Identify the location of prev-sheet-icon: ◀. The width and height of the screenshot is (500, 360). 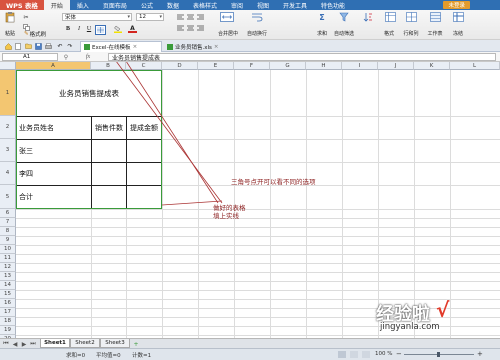
(15, 344).